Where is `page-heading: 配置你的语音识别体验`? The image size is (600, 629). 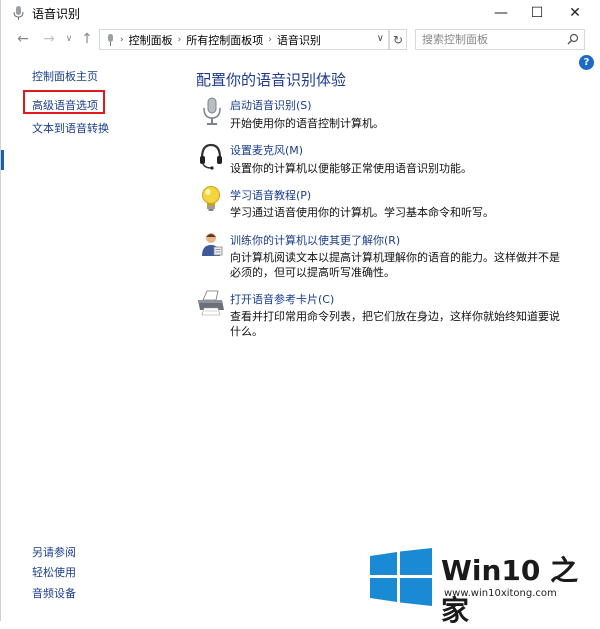
page-heading: 配置你的语音识别体验 is located at coordinates (271, 80).